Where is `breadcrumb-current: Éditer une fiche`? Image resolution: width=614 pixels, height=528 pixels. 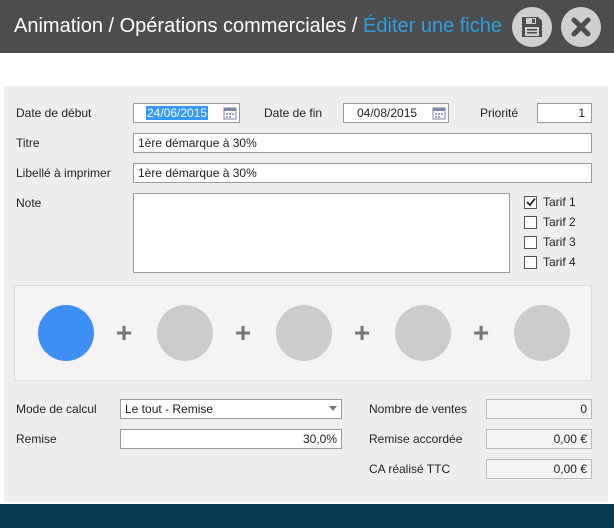 breadcrumb-current: Éditer une fiche is located at coordinates (433, 26).